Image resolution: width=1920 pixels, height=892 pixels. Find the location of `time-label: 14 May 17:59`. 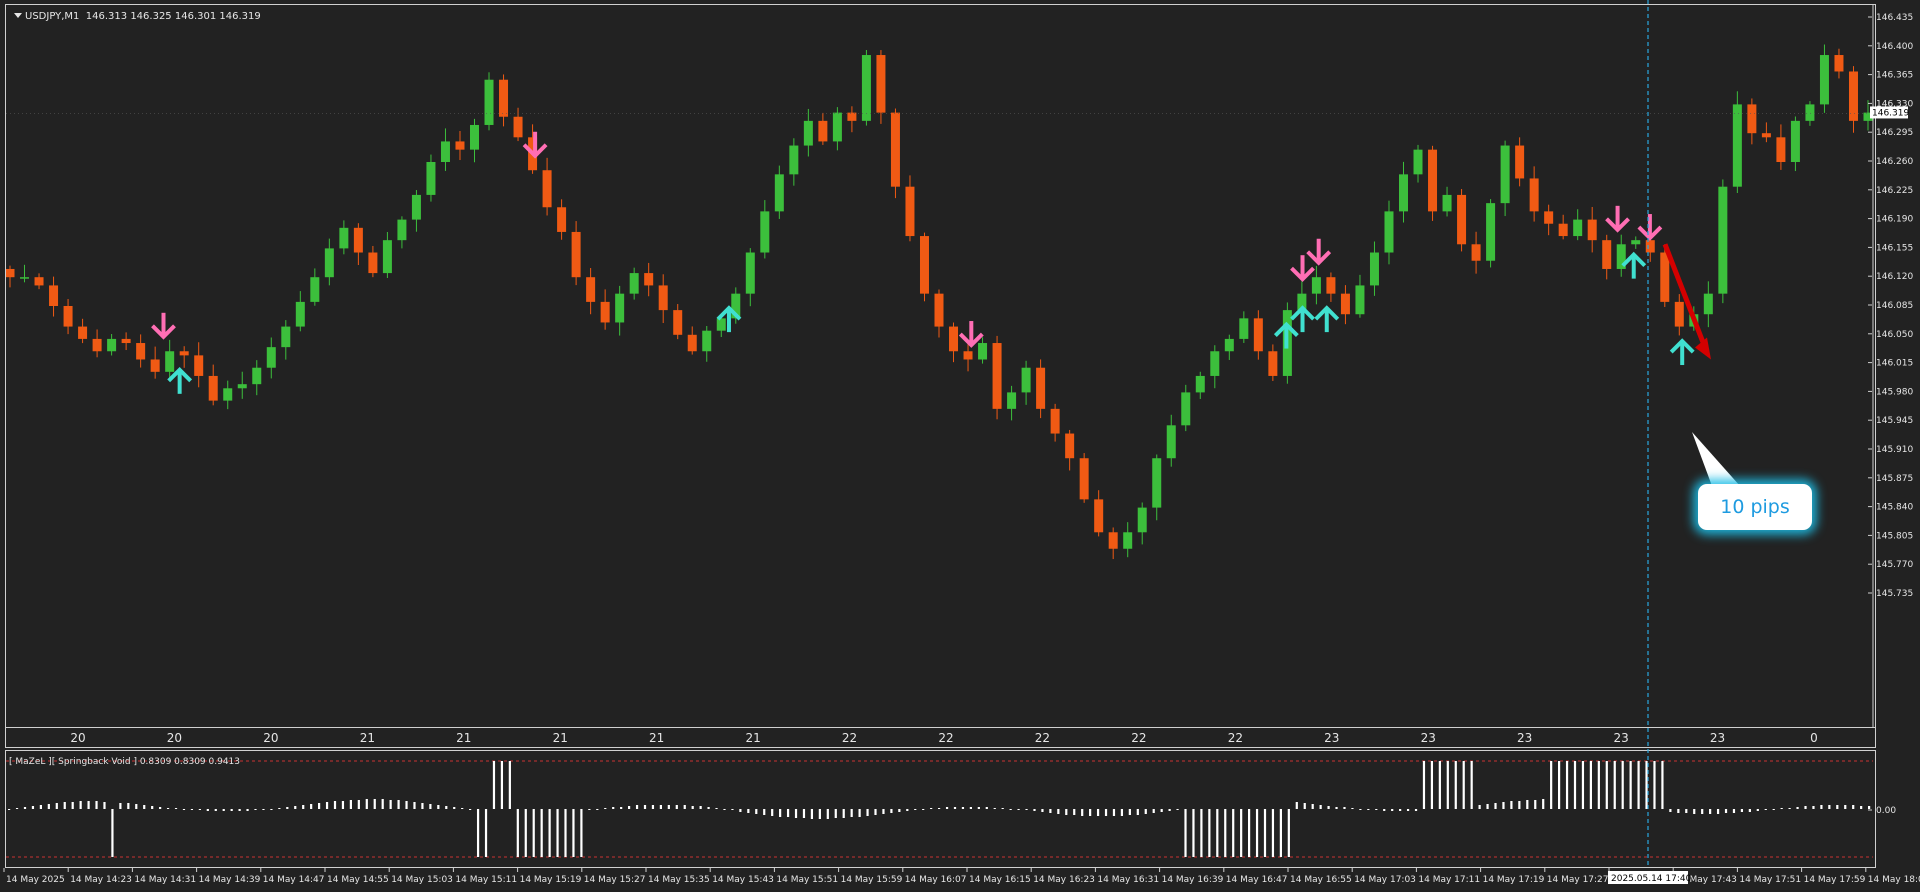

time-label: 14 May 17:59 is located at coordinates (1835, 880).